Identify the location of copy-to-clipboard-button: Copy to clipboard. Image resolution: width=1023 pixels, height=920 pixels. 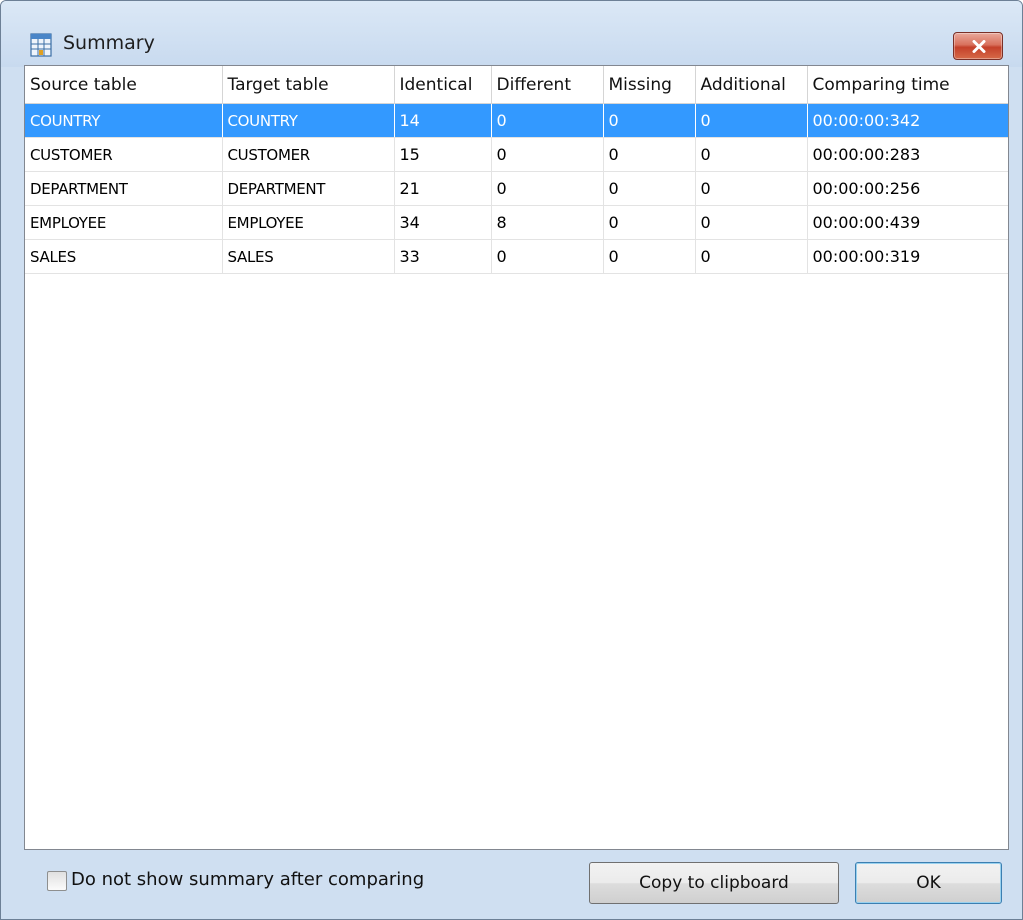
(714, 883).